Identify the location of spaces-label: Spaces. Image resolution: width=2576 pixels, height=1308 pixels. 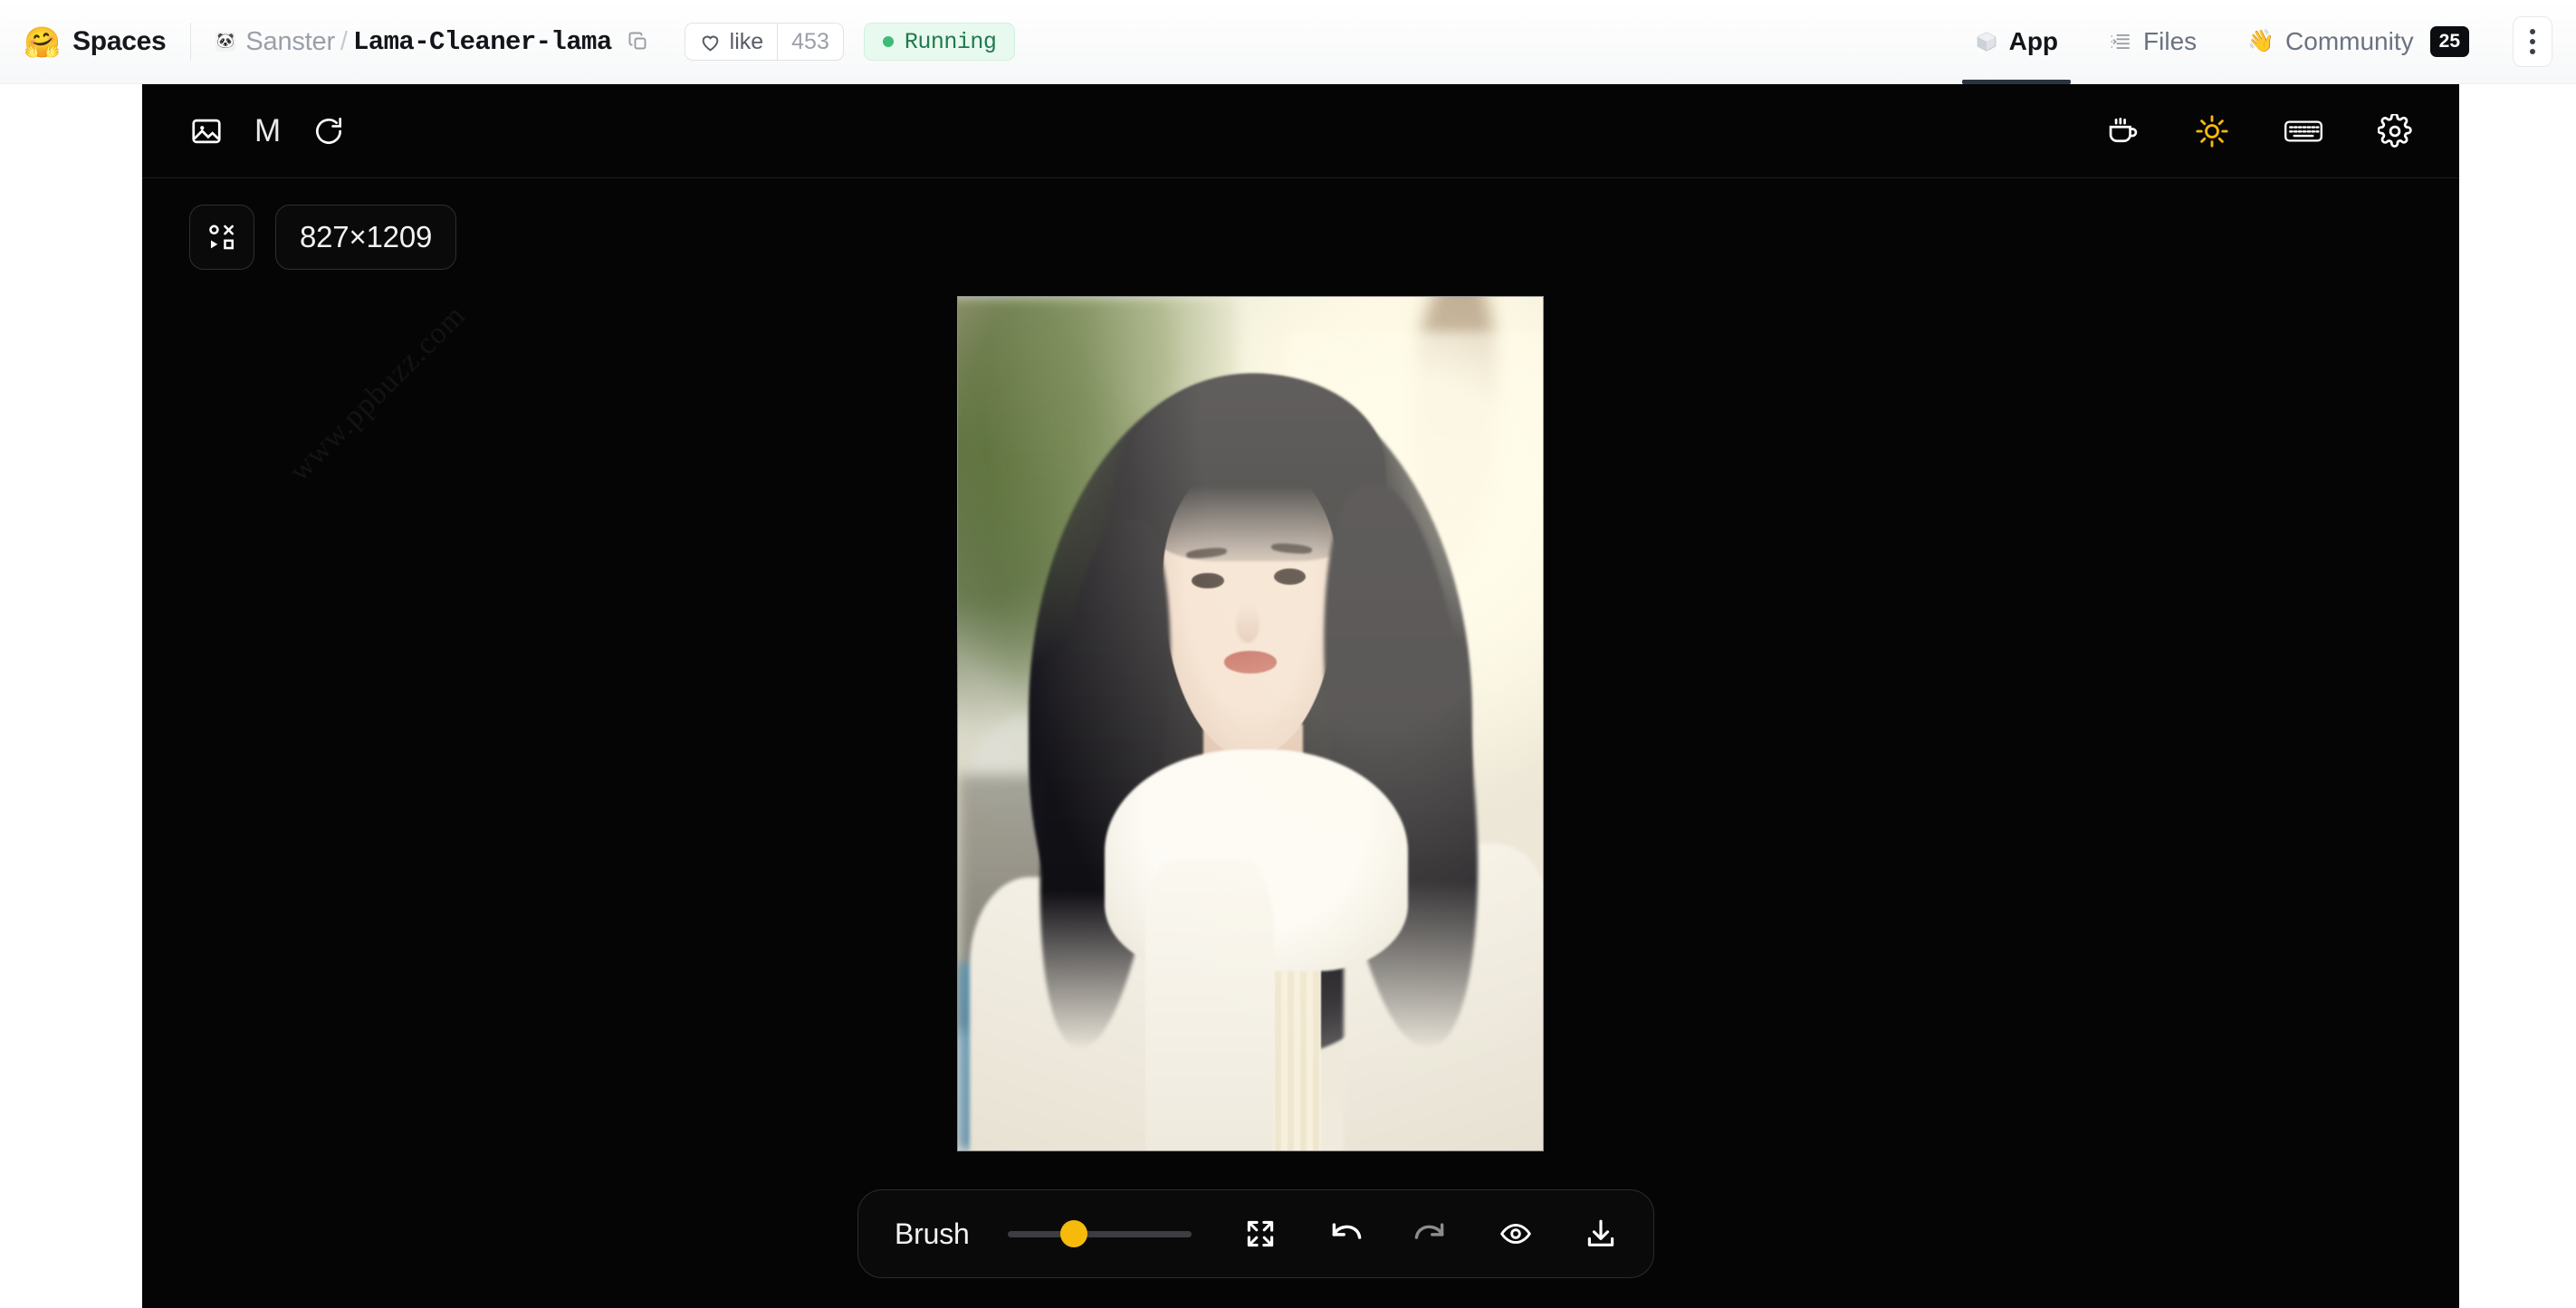
(119, 41).